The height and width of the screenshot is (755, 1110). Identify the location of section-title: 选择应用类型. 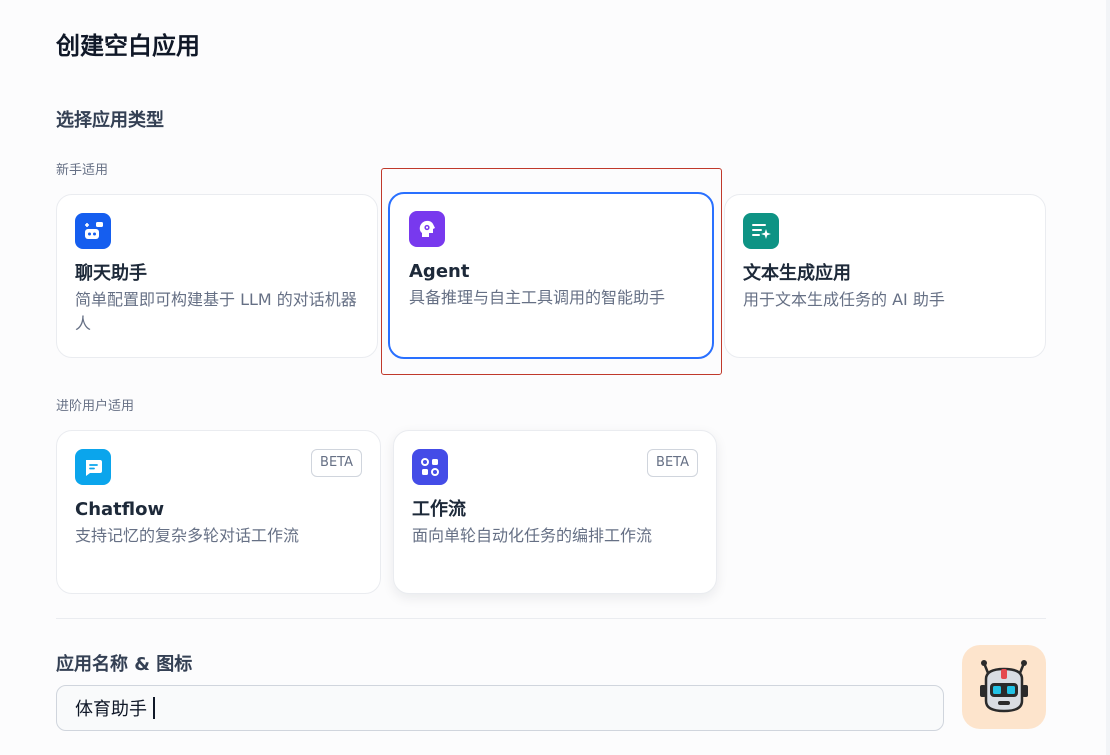
(110, 120).